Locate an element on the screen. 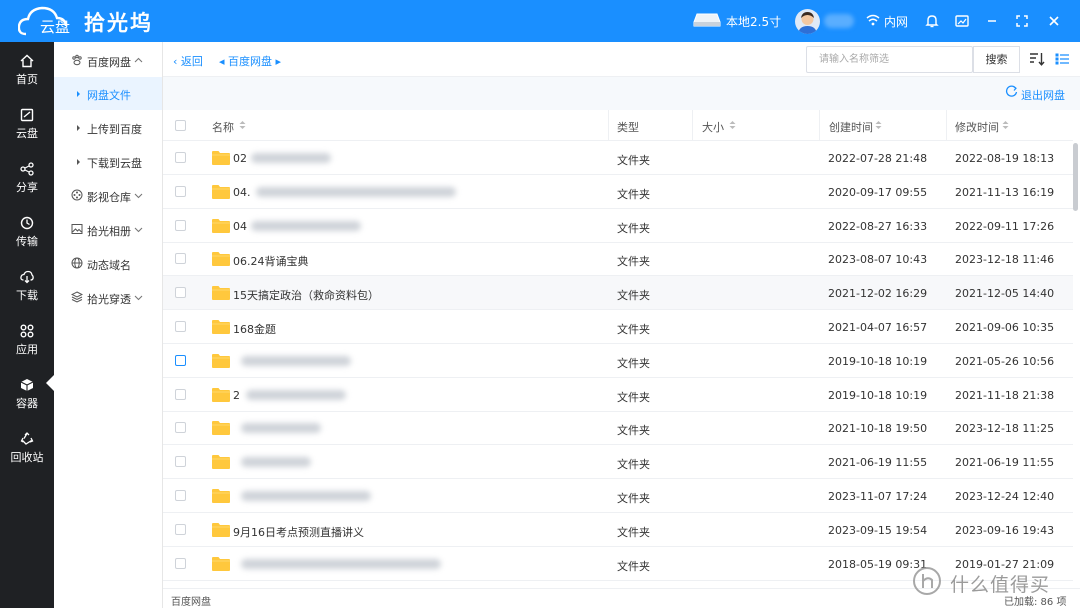 This screenshot has height=608, width=1080. avatar is located at coordinates (807, 21).